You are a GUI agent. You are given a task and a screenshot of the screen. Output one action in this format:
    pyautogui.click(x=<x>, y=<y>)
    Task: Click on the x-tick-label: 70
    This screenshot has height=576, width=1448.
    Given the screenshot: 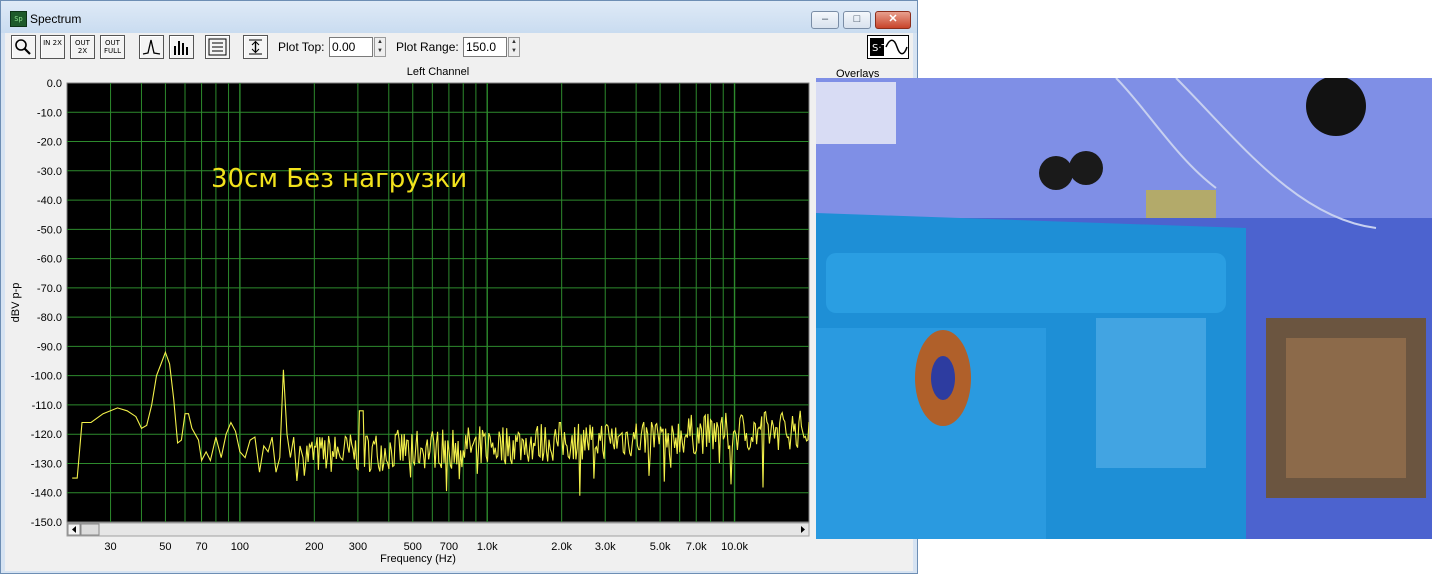 What is the action you would take?
    pyautogui.click(x=201, y=547)
    